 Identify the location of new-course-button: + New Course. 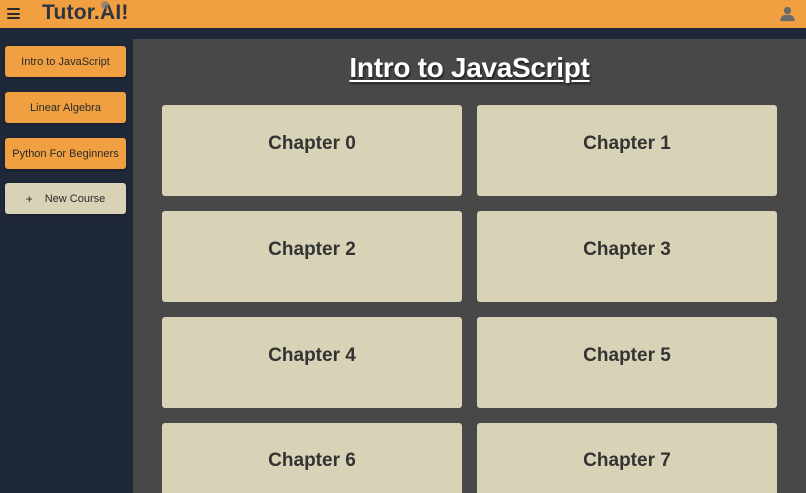
(65, 198).